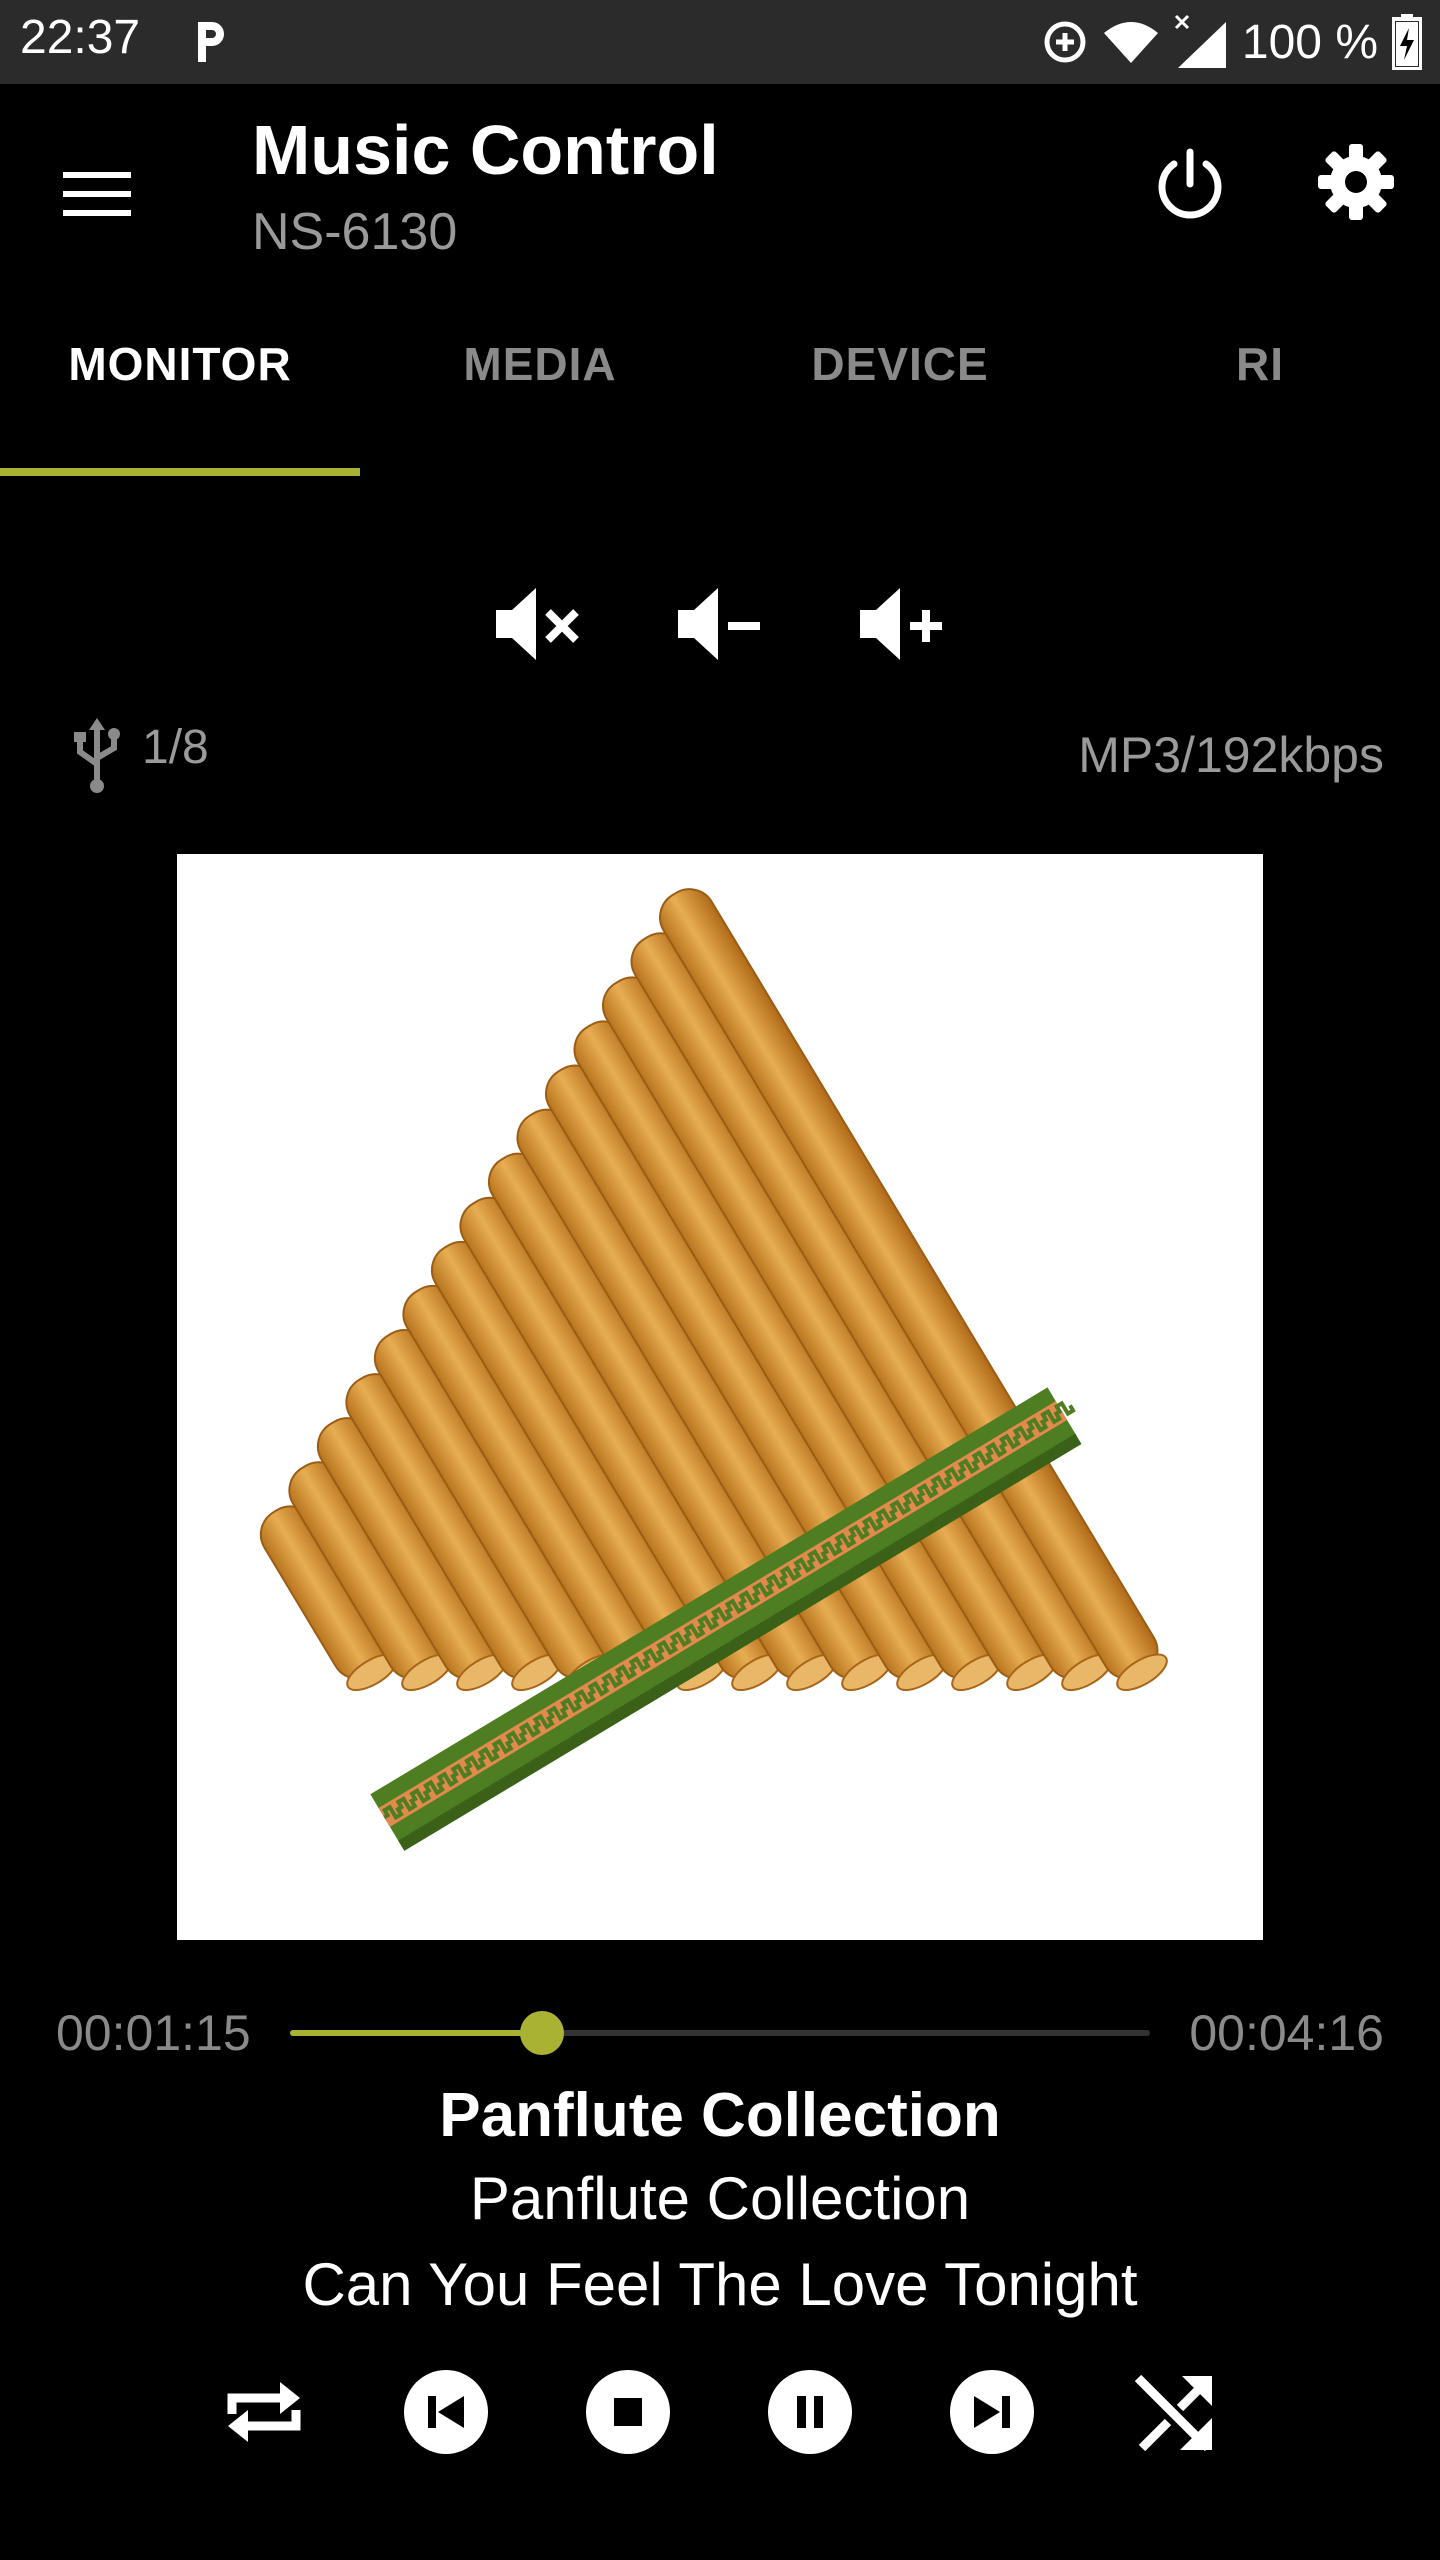 This screenshot has height=2560, width=1440. Describe the element at coordinates (720, 42) in the screenshot. I see `status-bar: 22:37 100 %` at that location.